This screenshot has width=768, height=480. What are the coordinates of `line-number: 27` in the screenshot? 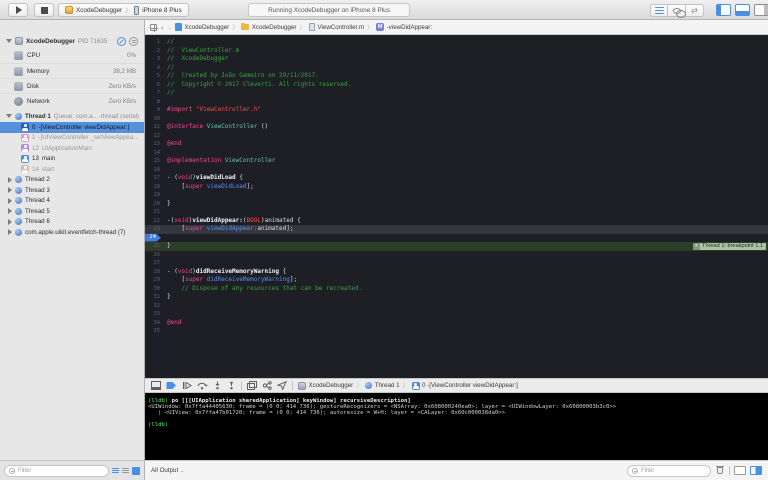 It's located at (153, 263).